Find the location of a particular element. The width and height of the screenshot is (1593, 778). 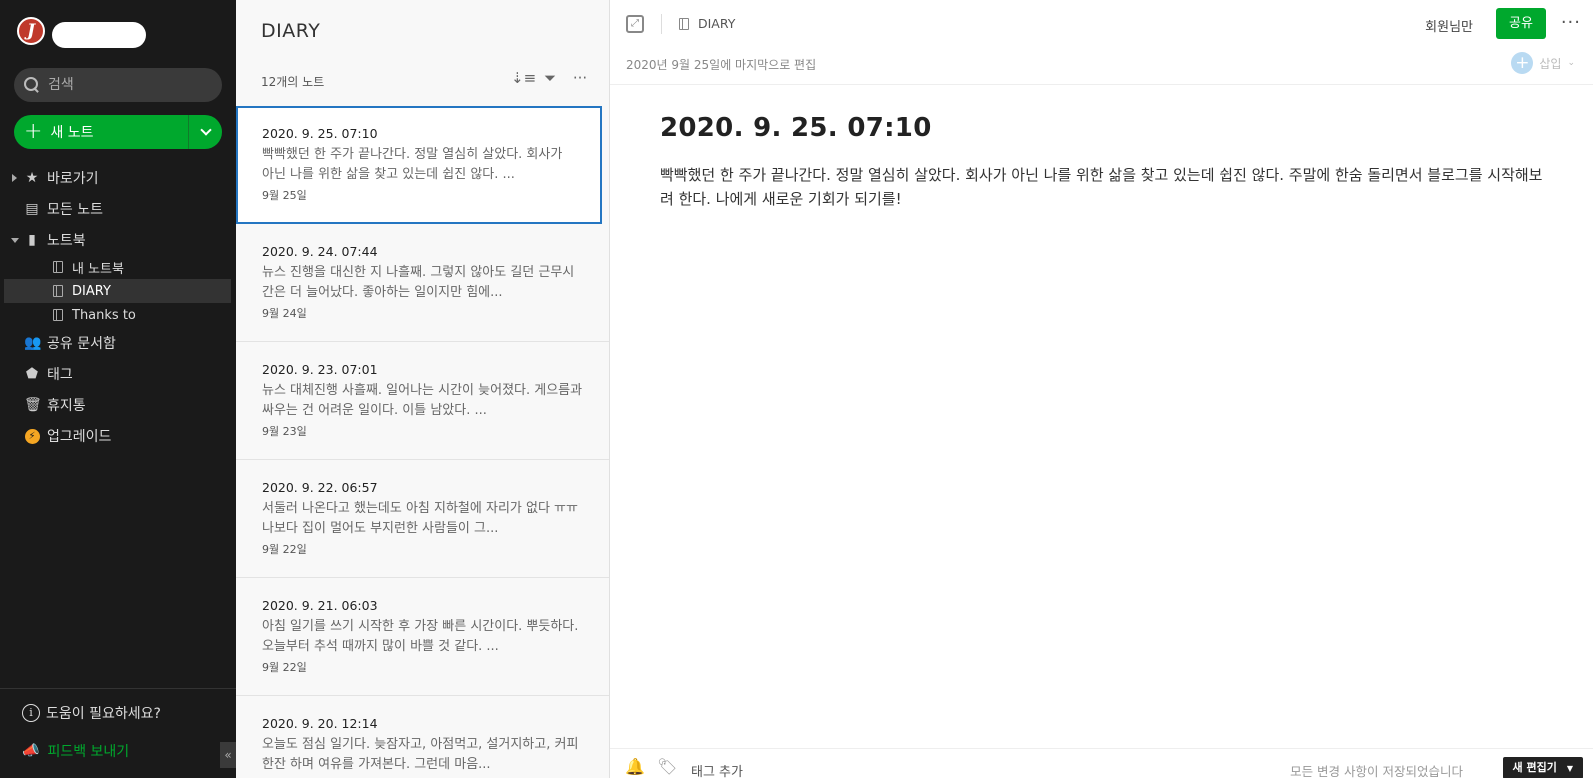

sort-icon: ⇣≡ is located at coordinates (523, 78).